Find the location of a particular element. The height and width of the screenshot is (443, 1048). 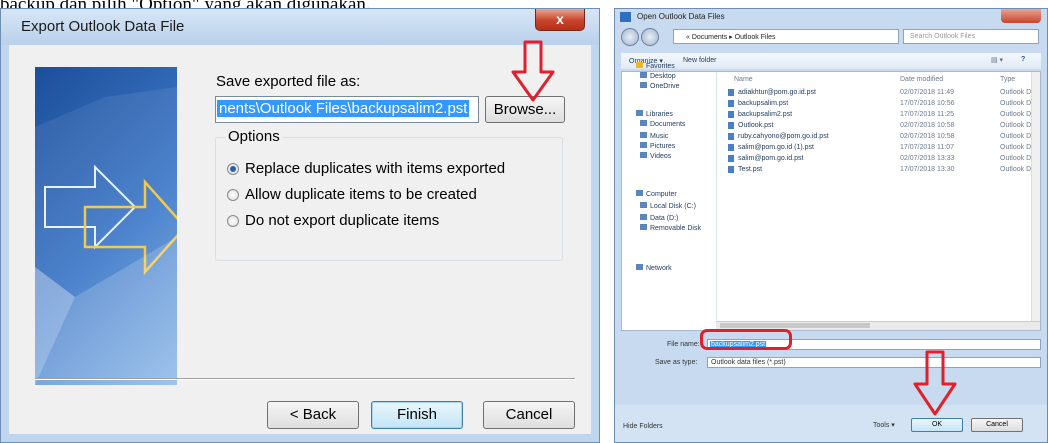

command-bar: Organize ▾ New folder ▤ ▾ ? is located at coordinates (831, 61).